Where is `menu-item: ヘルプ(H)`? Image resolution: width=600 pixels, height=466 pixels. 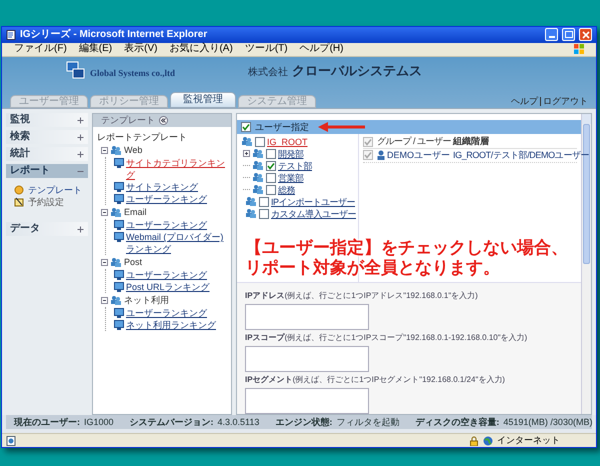
menu-item: ヘルプ(H) is located at coordinates (322, 49).